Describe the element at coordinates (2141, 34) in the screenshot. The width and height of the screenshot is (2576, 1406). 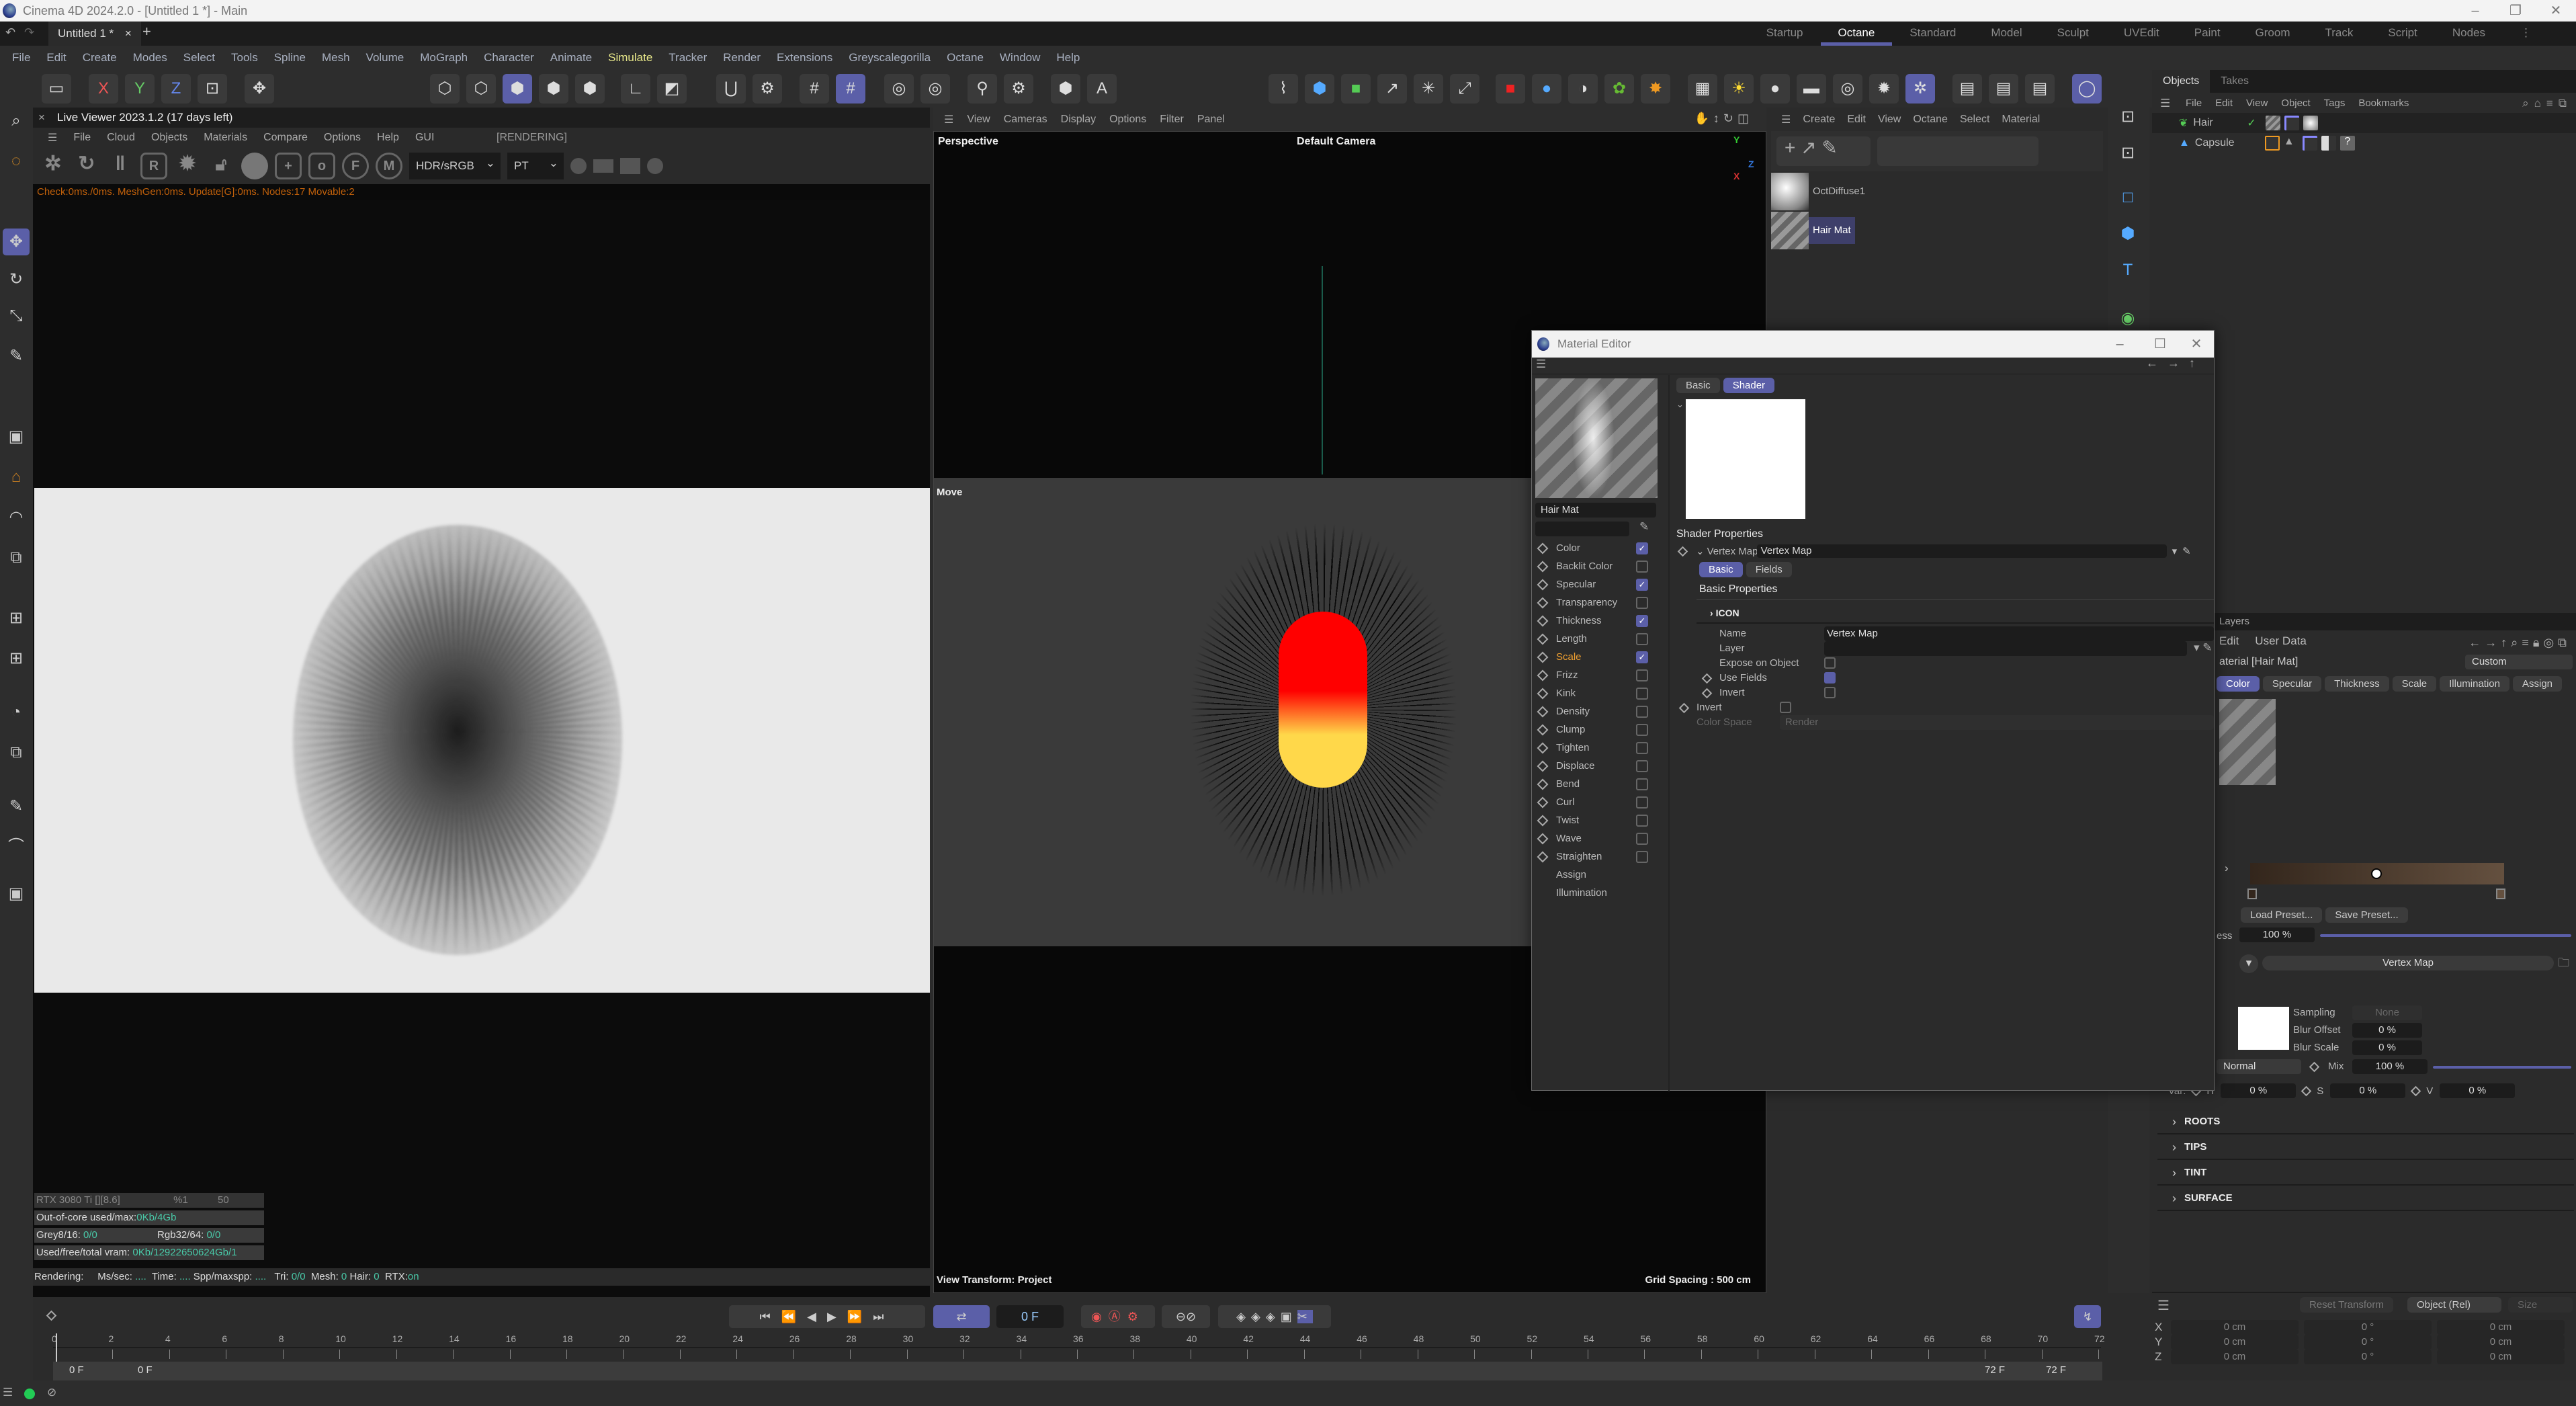
I see `layout-tab-uvedit: UVEdit` at that location.